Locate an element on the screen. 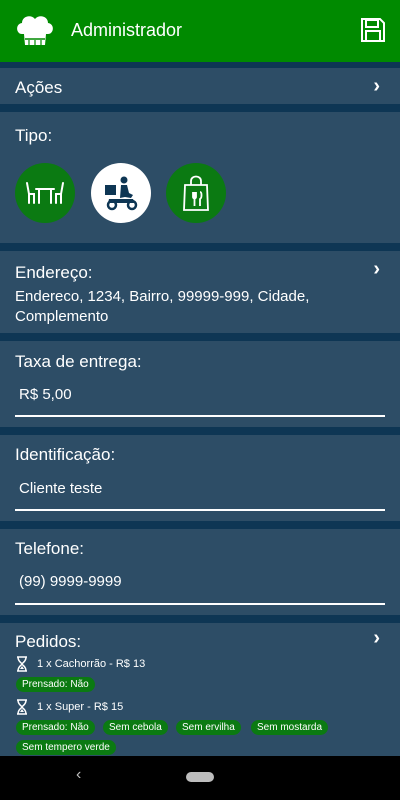 The width and height of the screenshot is (400, 800). takeaway-bag-icon is located at coordinates (196, 193).